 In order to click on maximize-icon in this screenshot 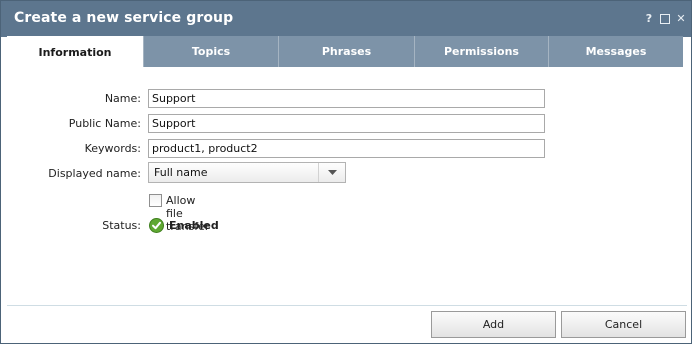, I will do `click(665, 19)`.